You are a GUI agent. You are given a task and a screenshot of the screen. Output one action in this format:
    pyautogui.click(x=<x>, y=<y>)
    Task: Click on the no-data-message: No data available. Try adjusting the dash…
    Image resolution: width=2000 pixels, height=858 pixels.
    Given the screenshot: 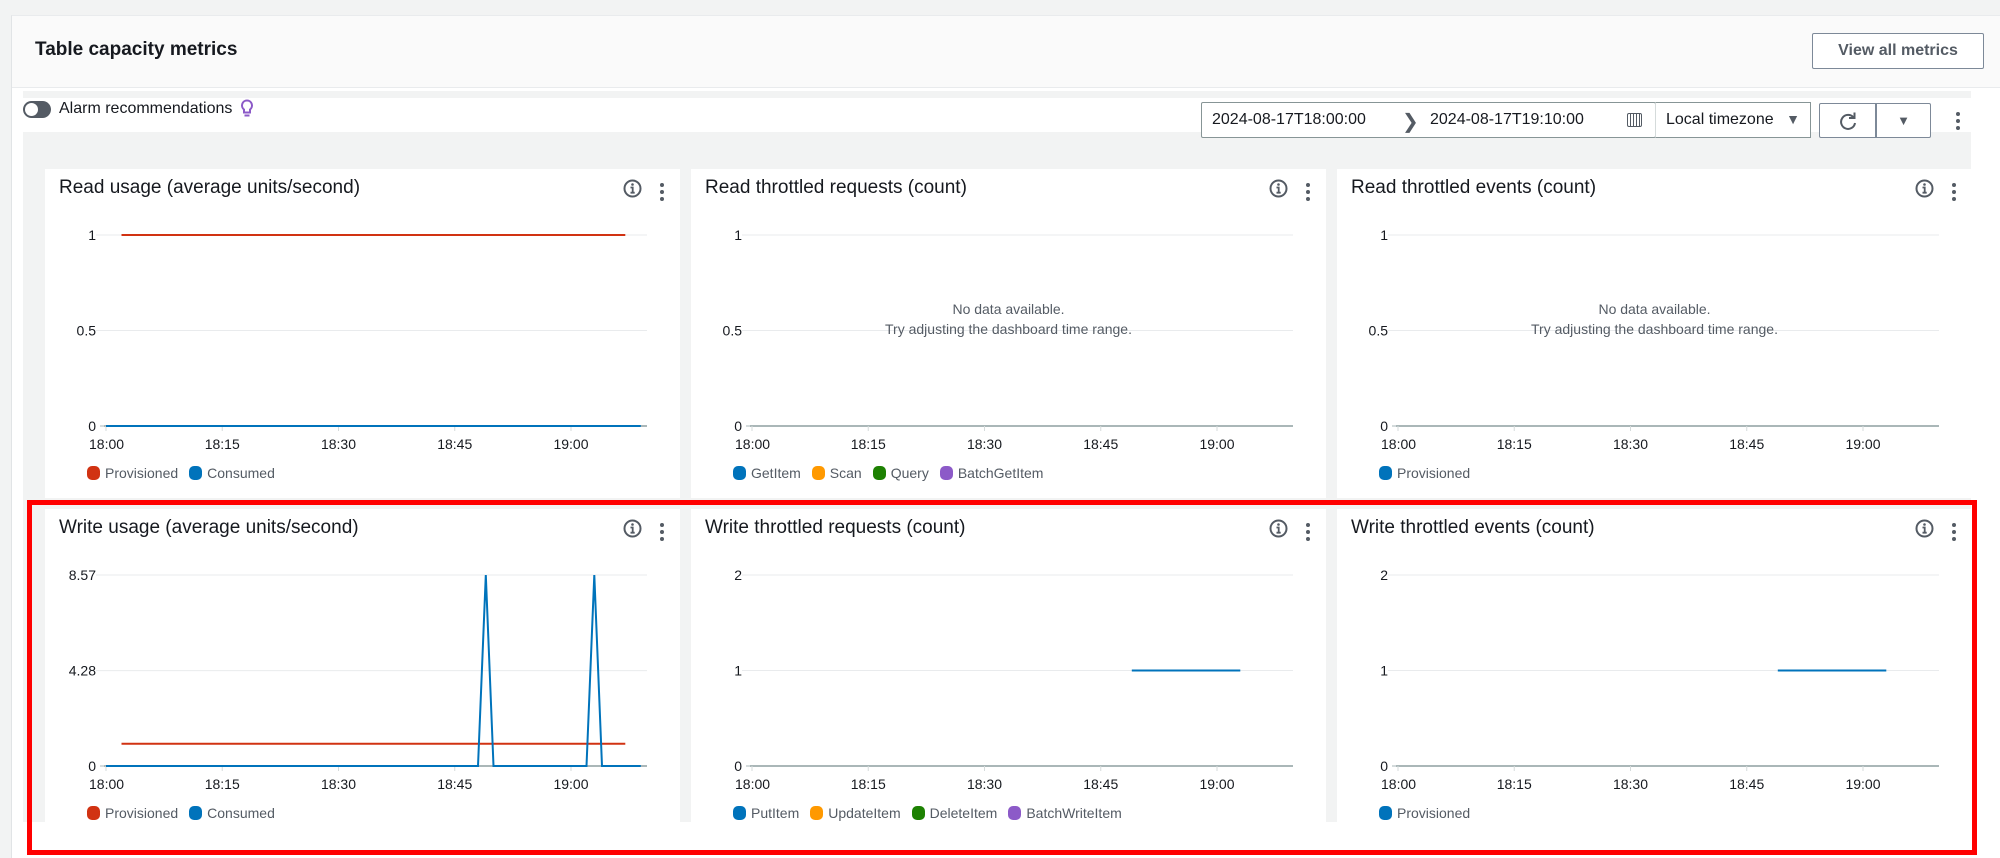 What is the action you would take?
    pyautogui.click(x=1008, y=319)
    